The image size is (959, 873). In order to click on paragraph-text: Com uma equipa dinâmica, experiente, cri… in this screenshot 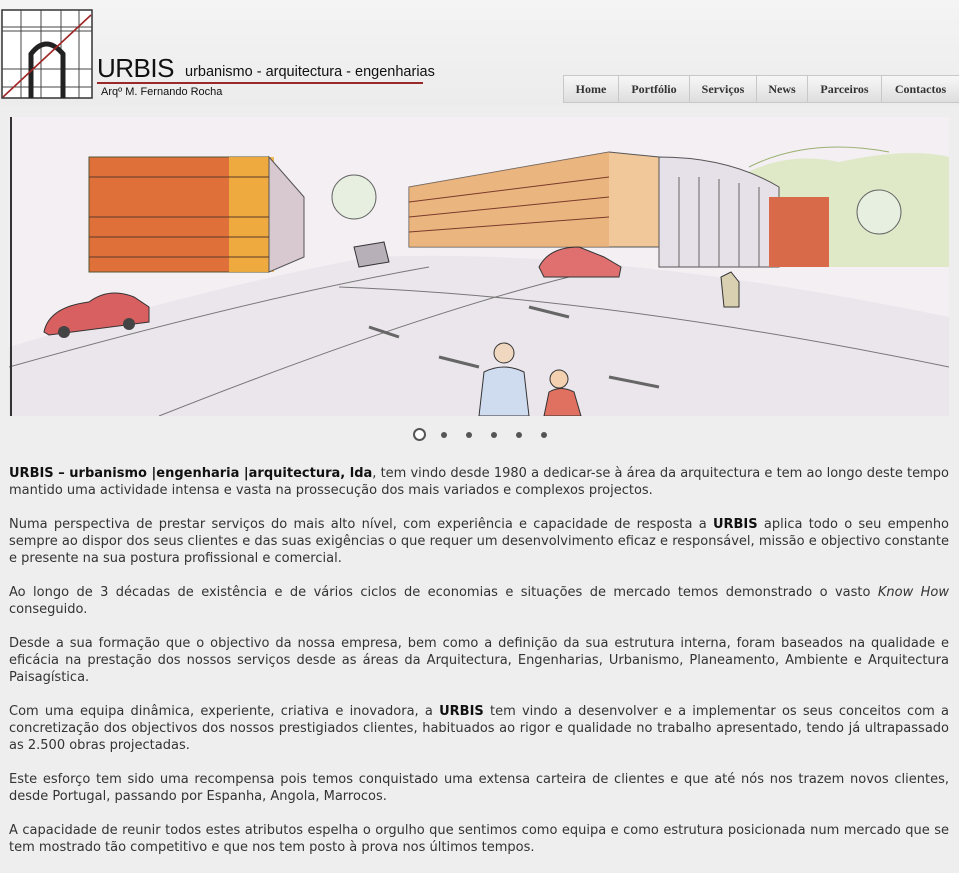, I will do `click(224, 711)`.